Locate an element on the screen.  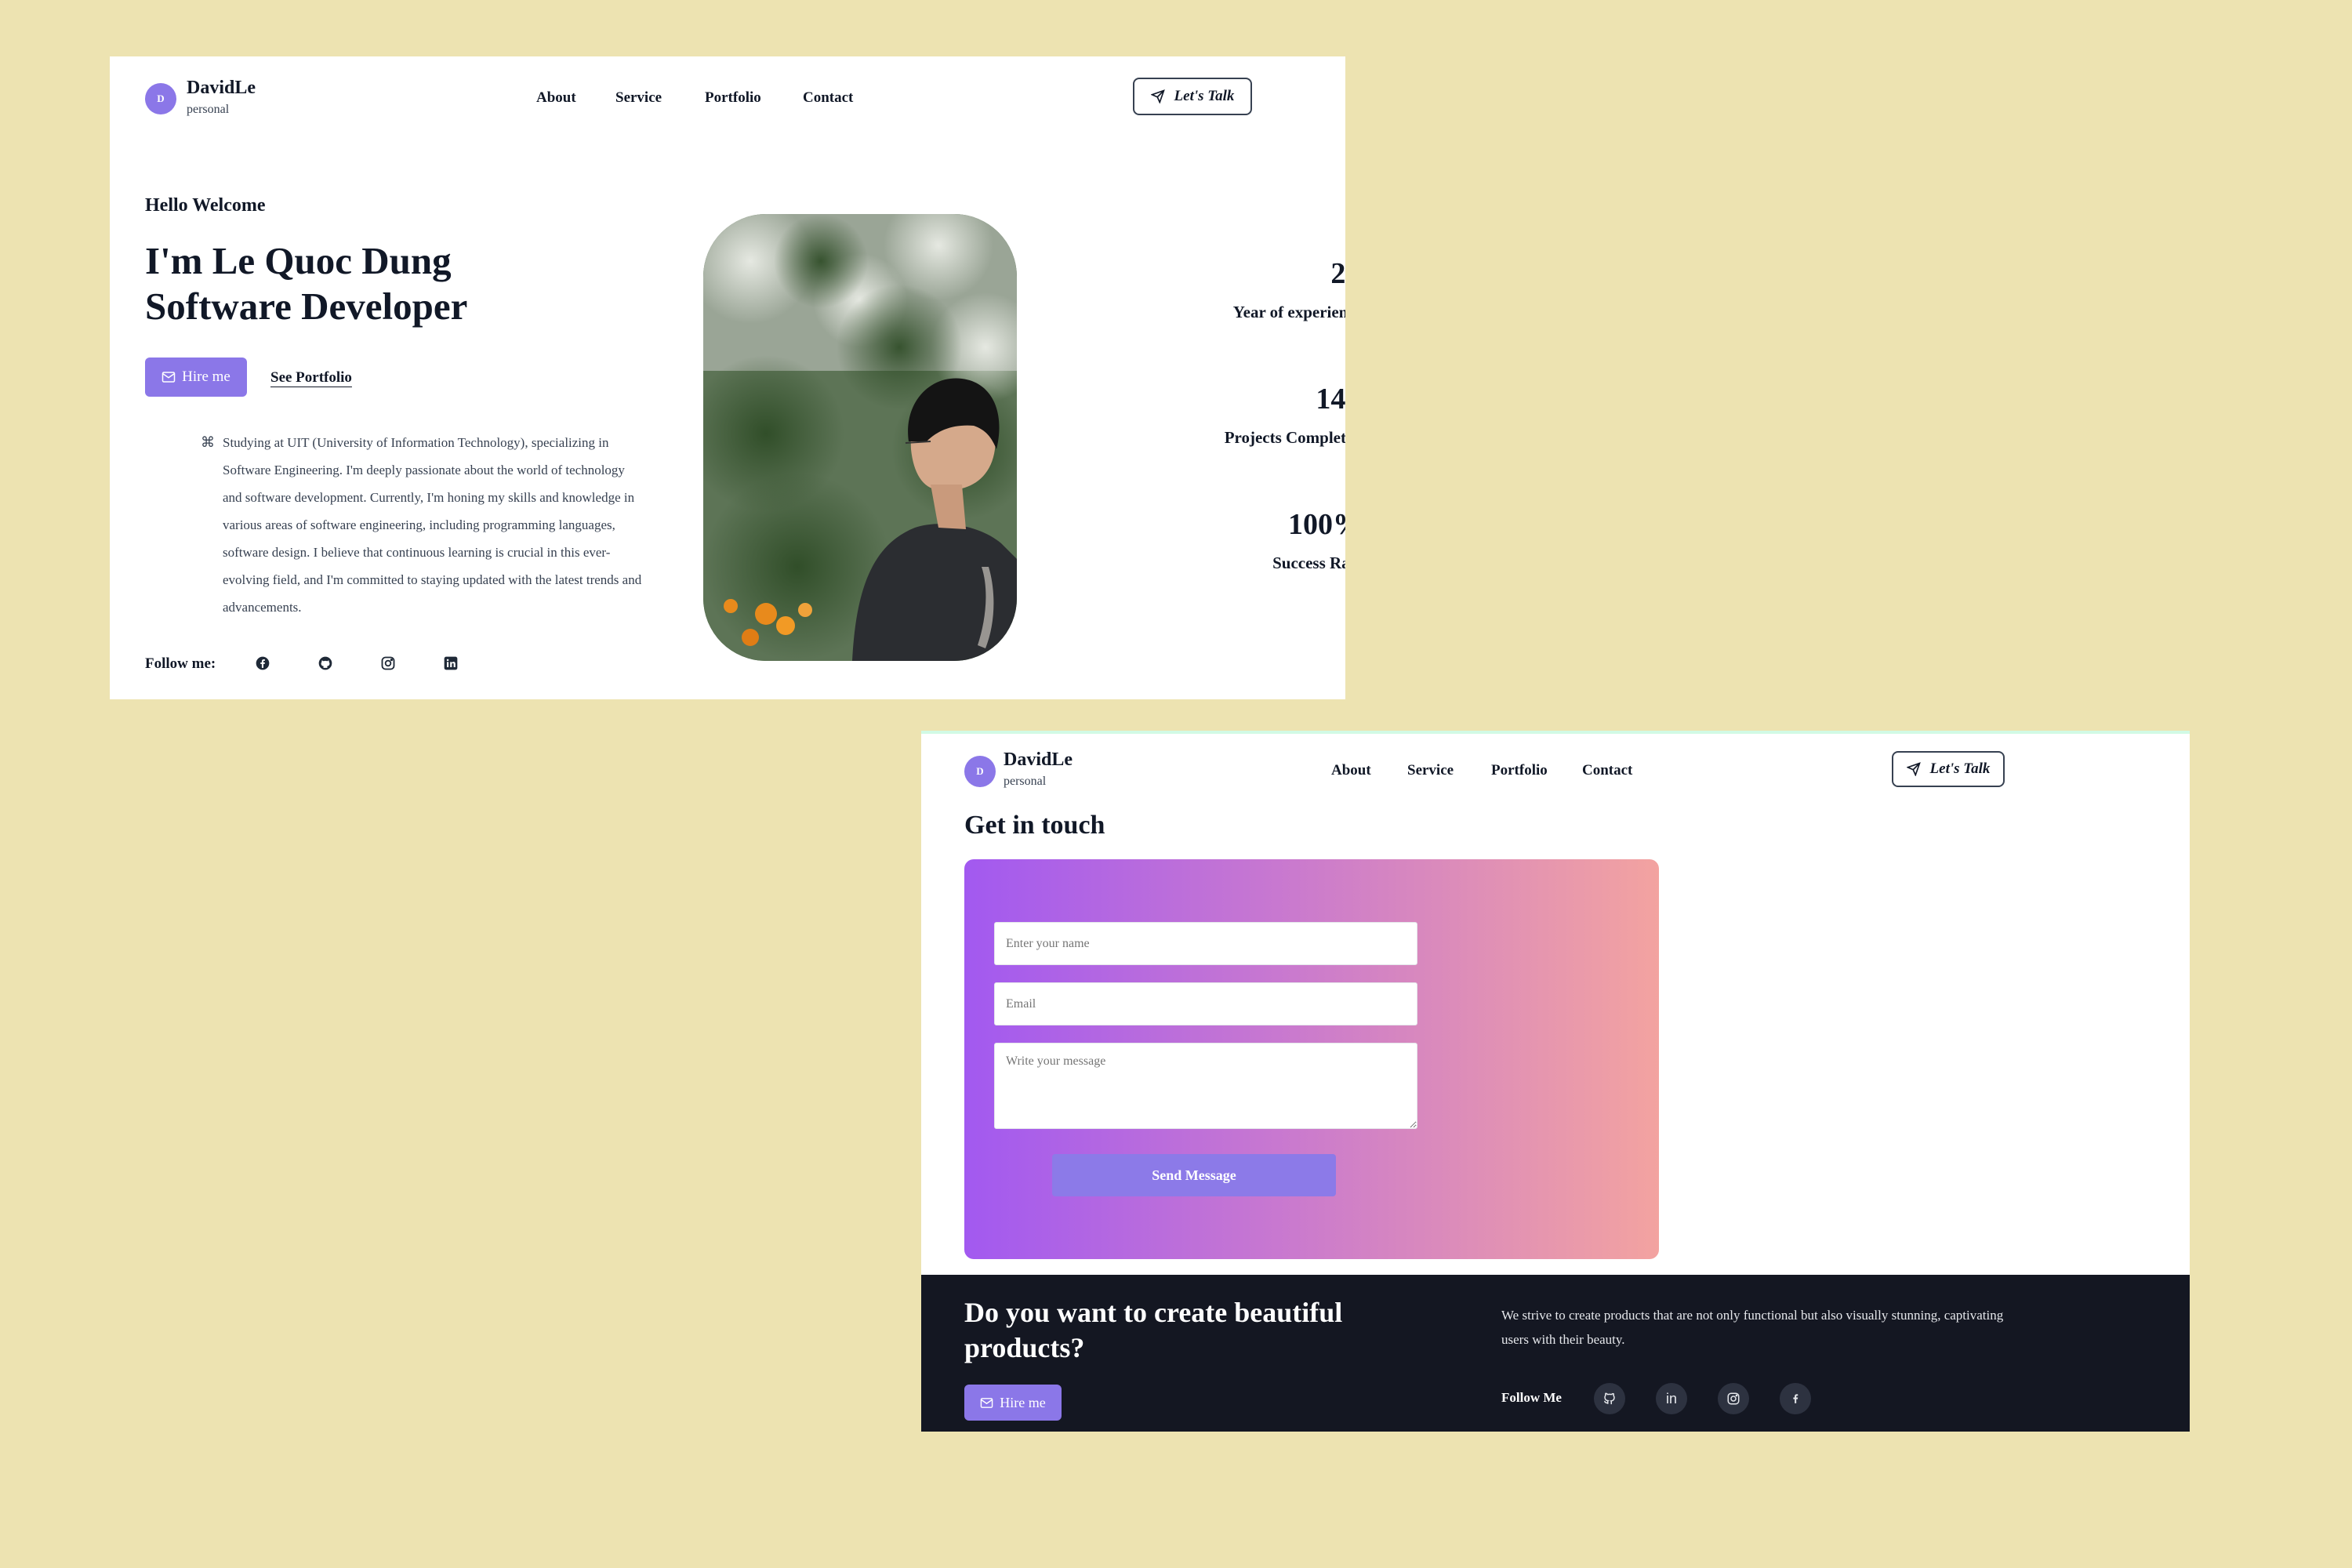
email-input is located at coordinates (1205, 1003).